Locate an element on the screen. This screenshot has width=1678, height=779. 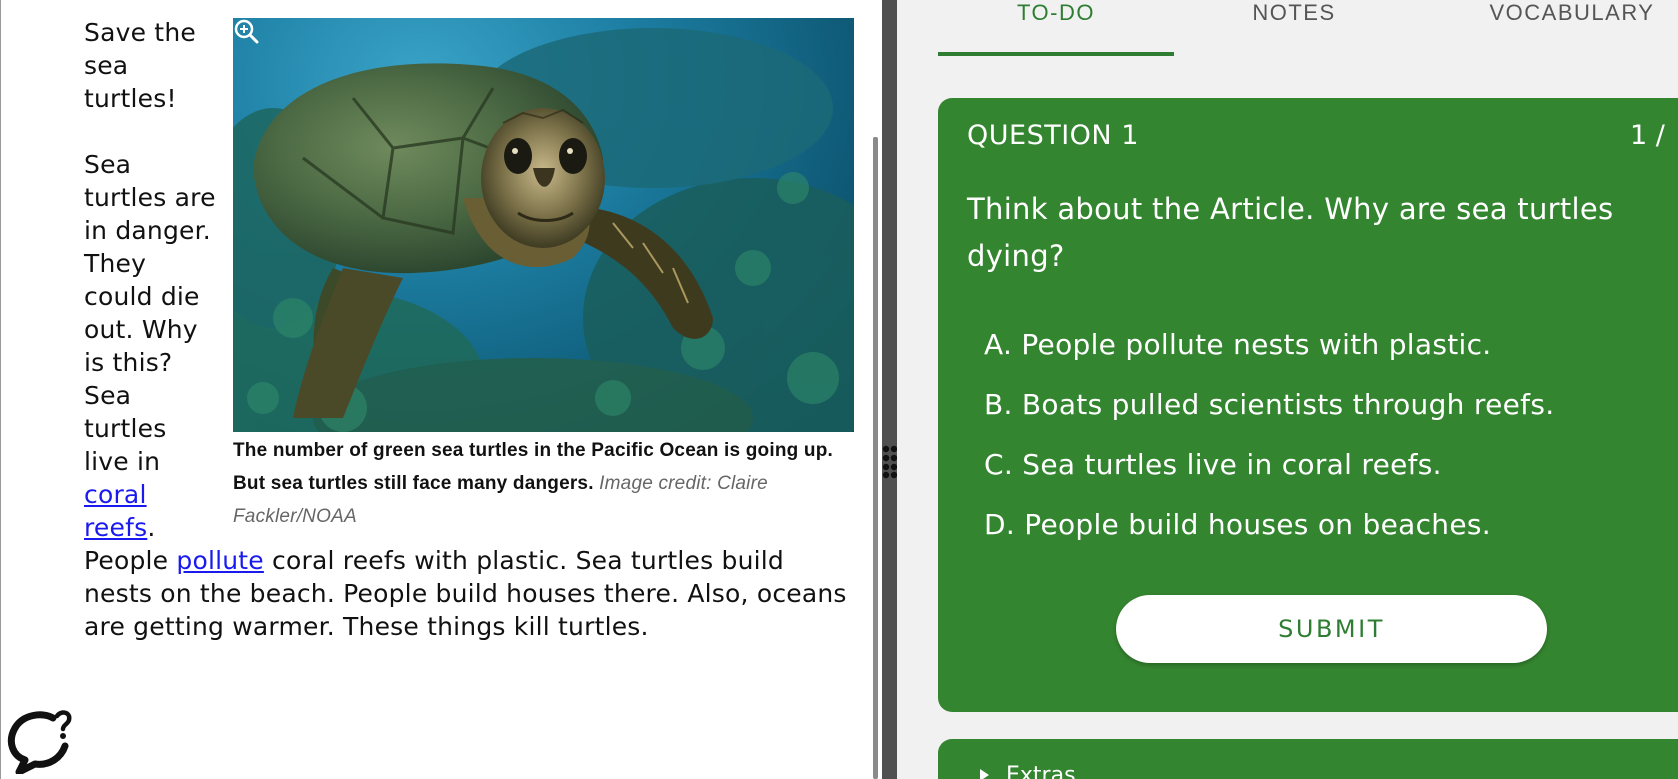
tab-bar: TO-DO NOTES VOCABULARY is located at coordinates (1287, 29).